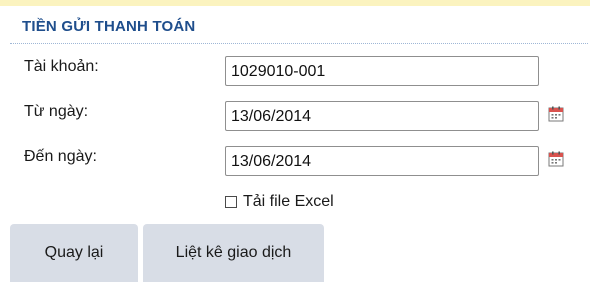 The width and height of the screenshot is (590, 282). I want to click on account-field: 1029010-001, so click(382, 71).